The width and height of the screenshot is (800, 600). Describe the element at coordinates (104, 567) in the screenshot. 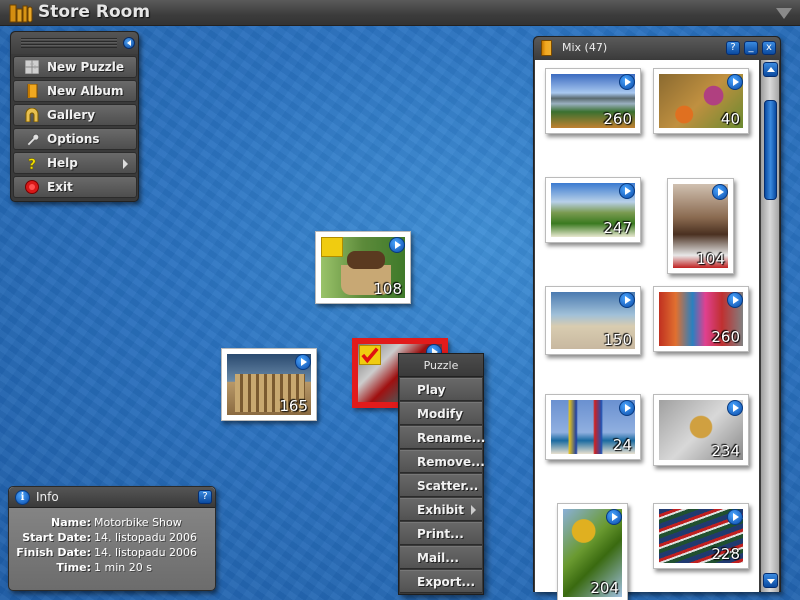

I see `info-row-time: Time: 1 min 20 s` at that location.